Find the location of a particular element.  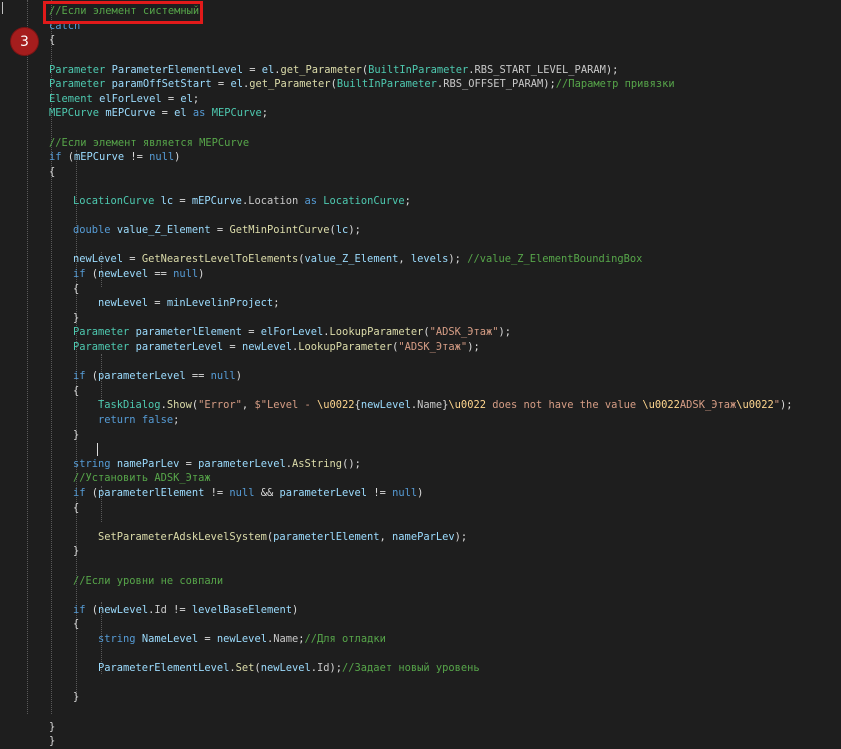

code-token: levels is located at coordinates (429, 259).